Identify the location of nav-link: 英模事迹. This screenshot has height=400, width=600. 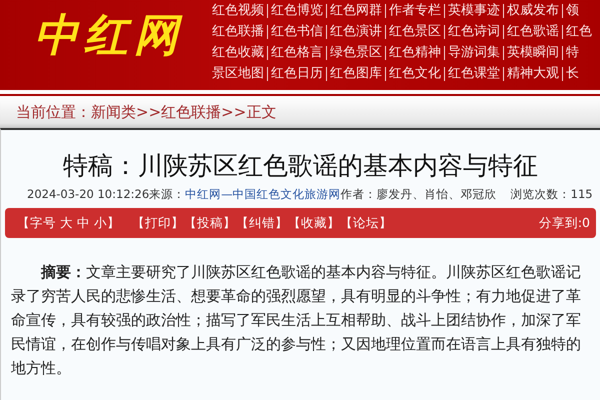
(474, 11).